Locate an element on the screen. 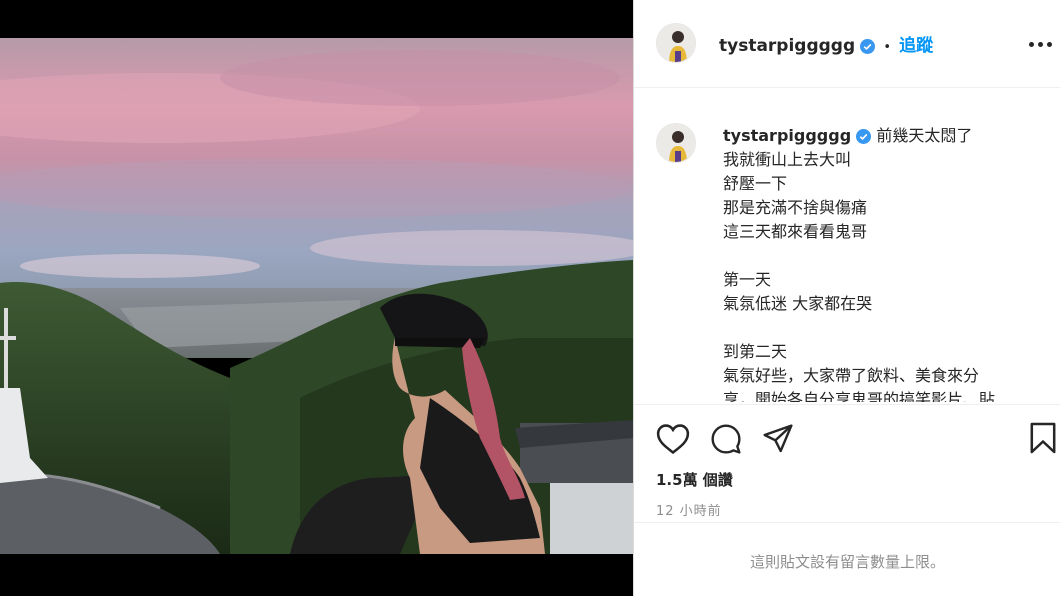 Image resolution: width=1060 pixels, height=596 pixels. caption-line: 氣氛低迷 大家都在哭 is located at coordinates (798, 303).